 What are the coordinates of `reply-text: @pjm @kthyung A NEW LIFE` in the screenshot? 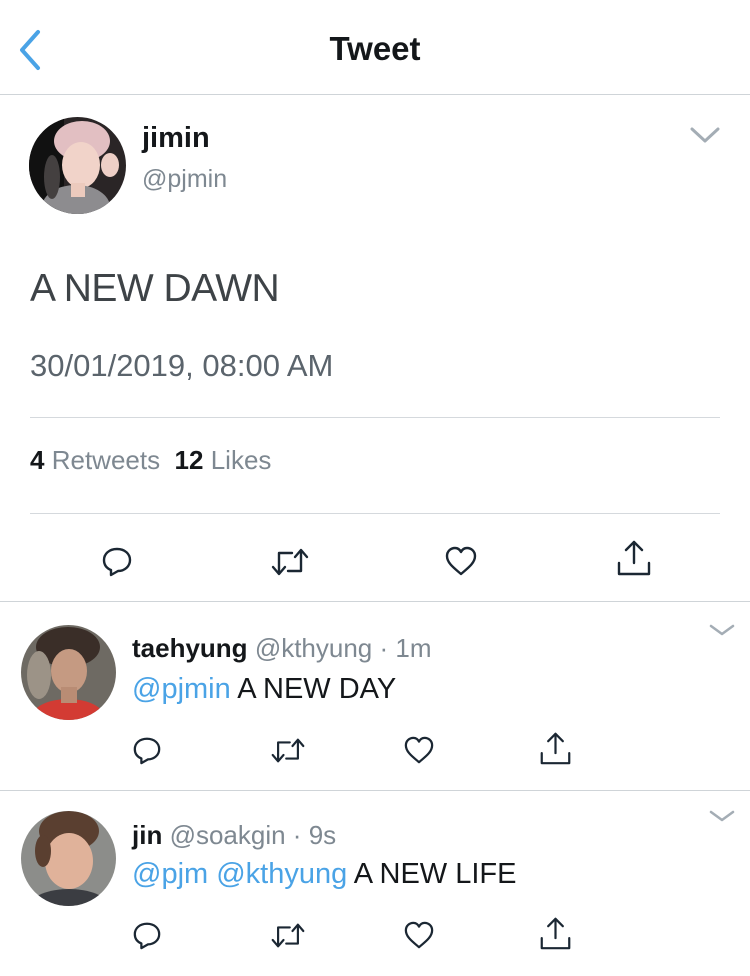 It's located at (324, 874).